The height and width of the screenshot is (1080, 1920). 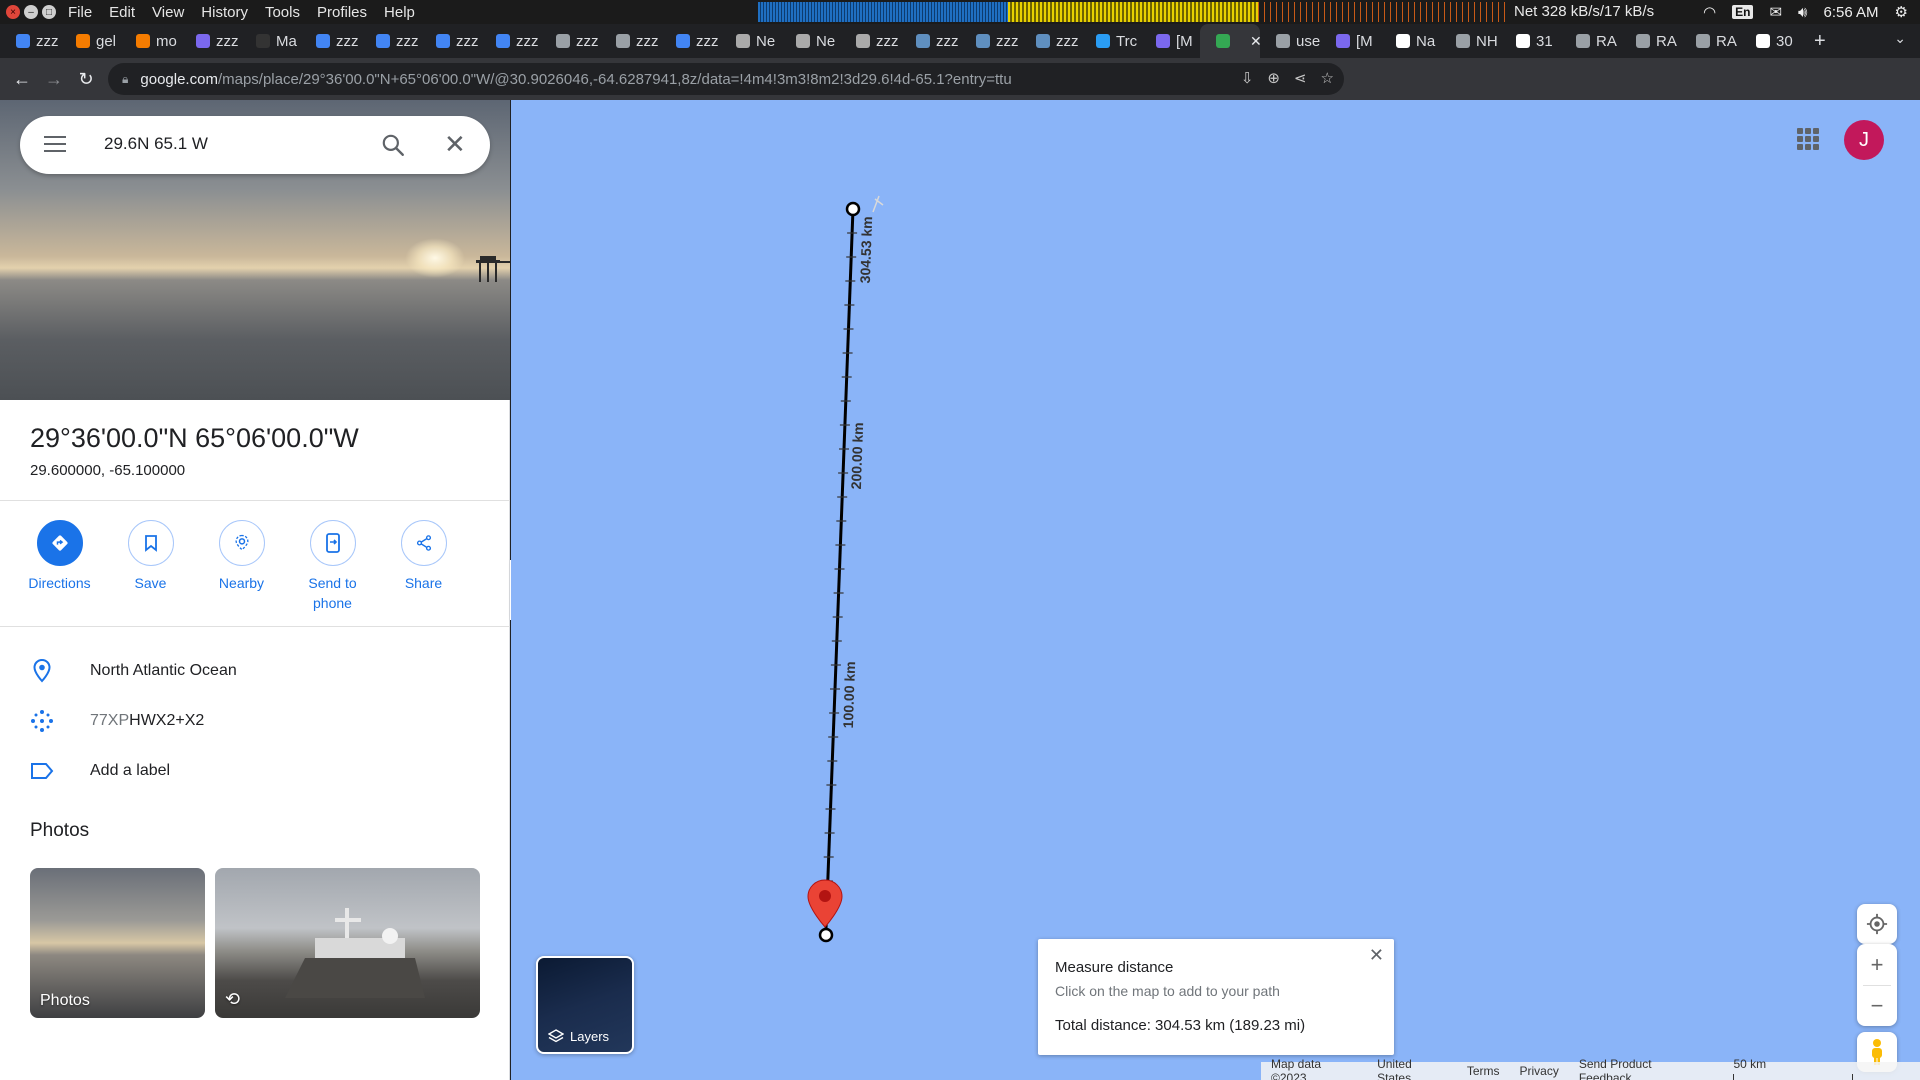 I want to click on scale-label: 50 km, so click(x=1816, y=1068).